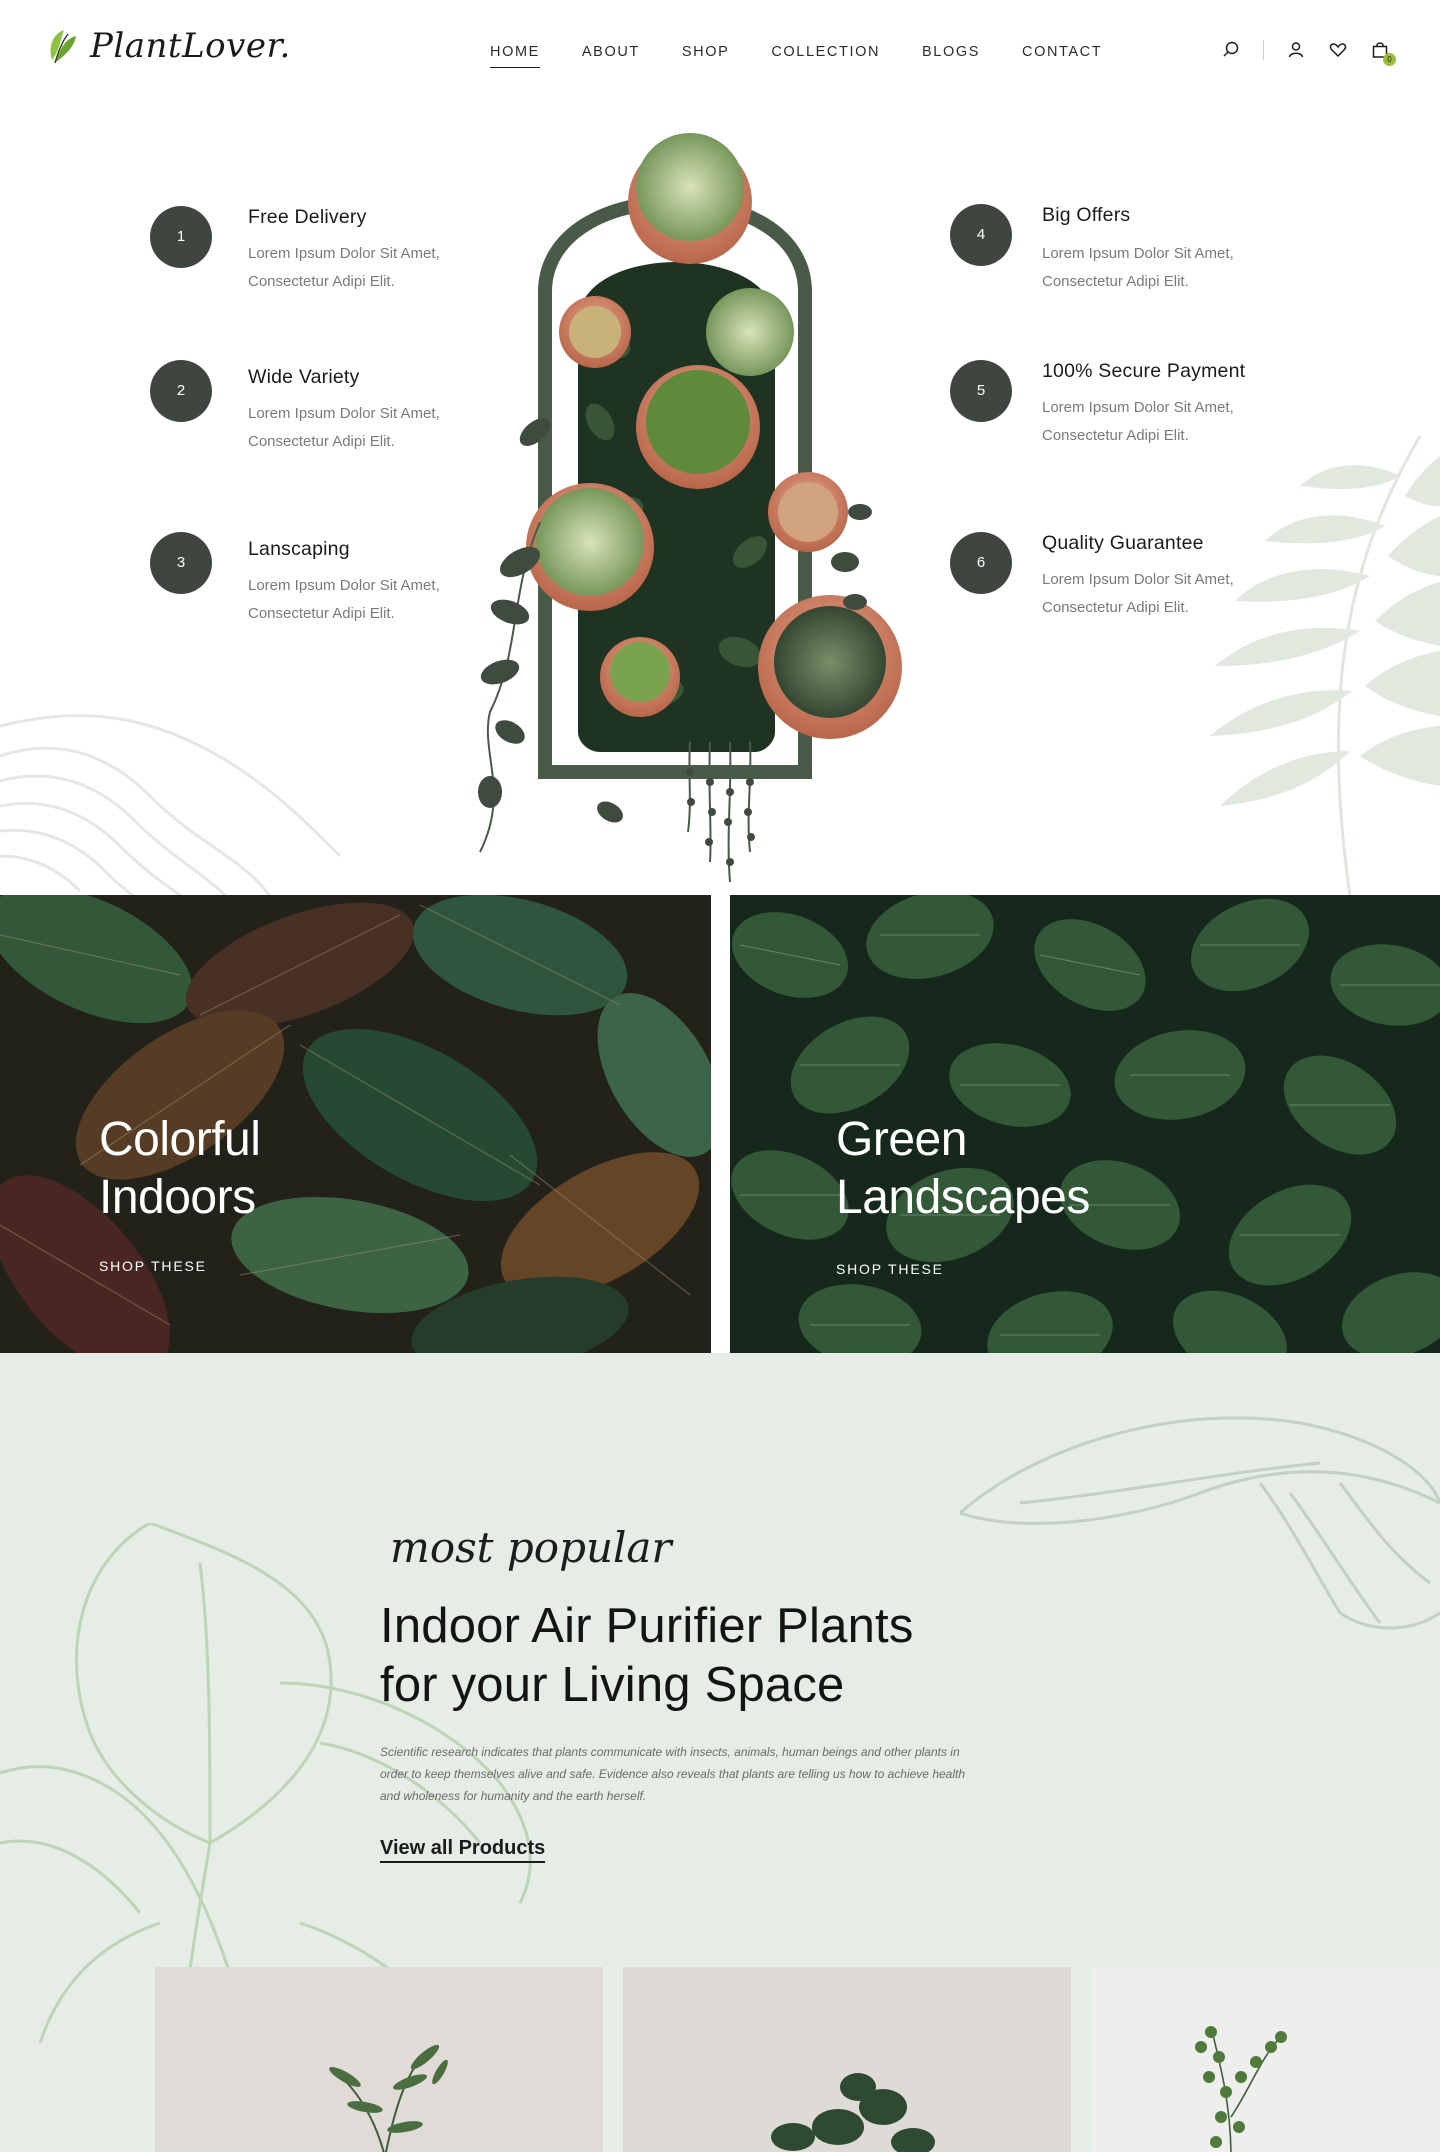 The width and height of the screenshot is (1440, 2152). What do you see at coordinates (690, 508) in the screenshot?
I see `succulent-arch-illustration` at bounding box center [690, 508].